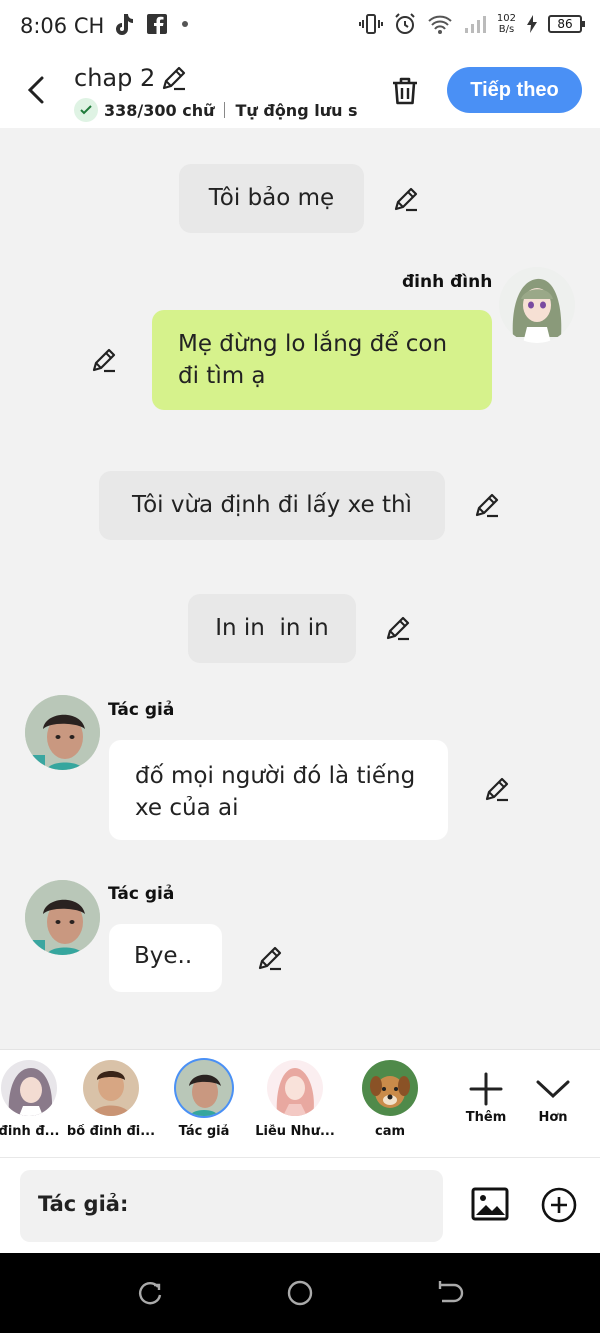  What do you see at coordinates (159, 110) in the screenshot?
I see `word-count: 338/300 chữ` at bounding box center [159, 110].